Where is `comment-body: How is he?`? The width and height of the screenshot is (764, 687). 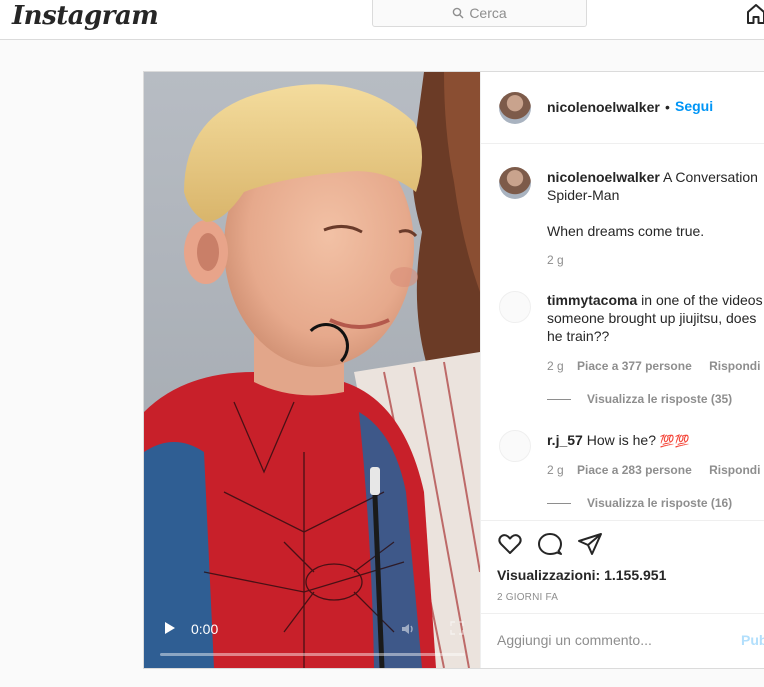 comment-body: How is he? is located at coordinates (621, 440).